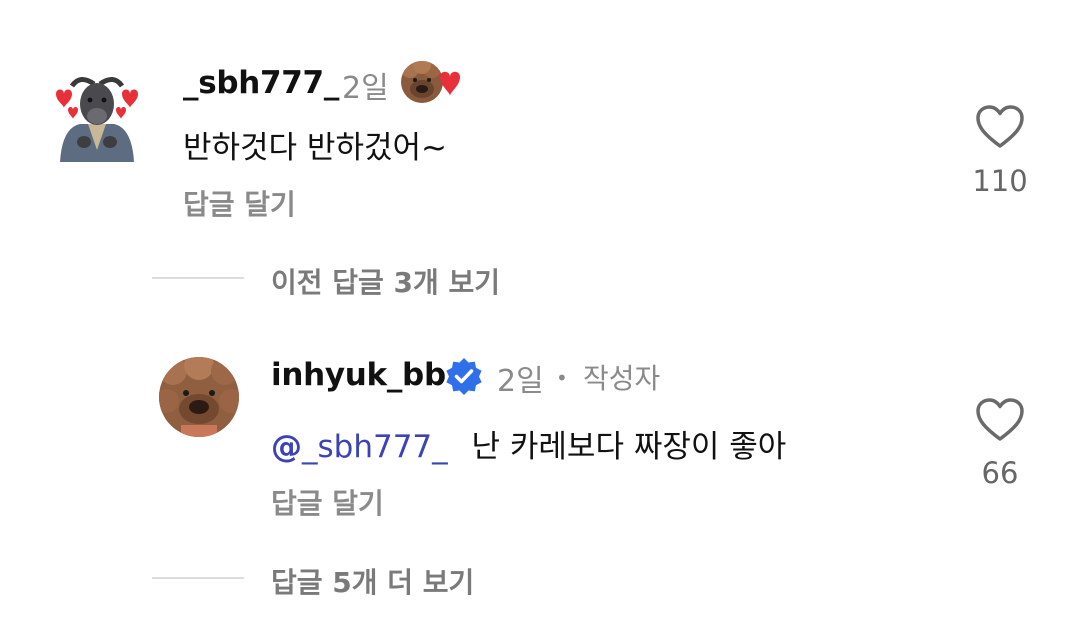  I want to click on like-button, so click(1000, 127).